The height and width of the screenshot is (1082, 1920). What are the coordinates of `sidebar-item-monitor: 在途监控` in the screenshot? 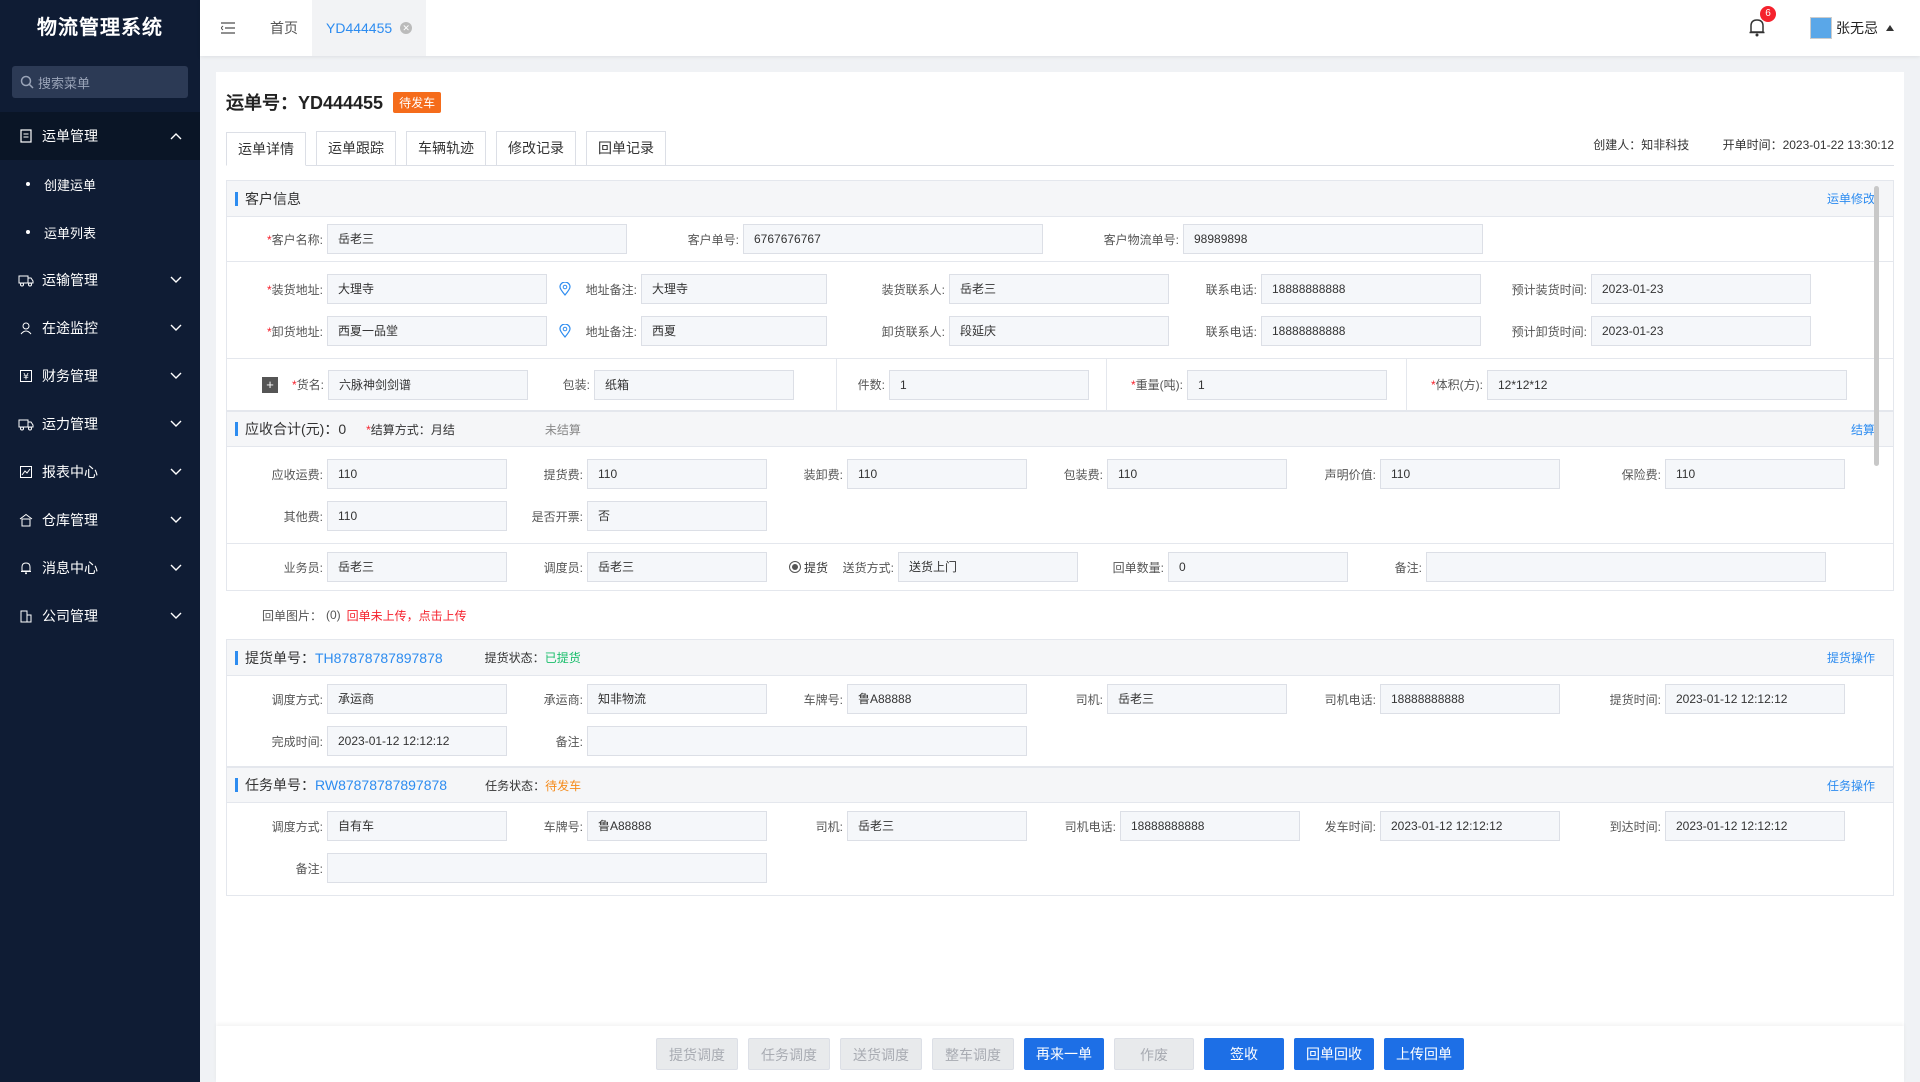 It's located at (100, 328).